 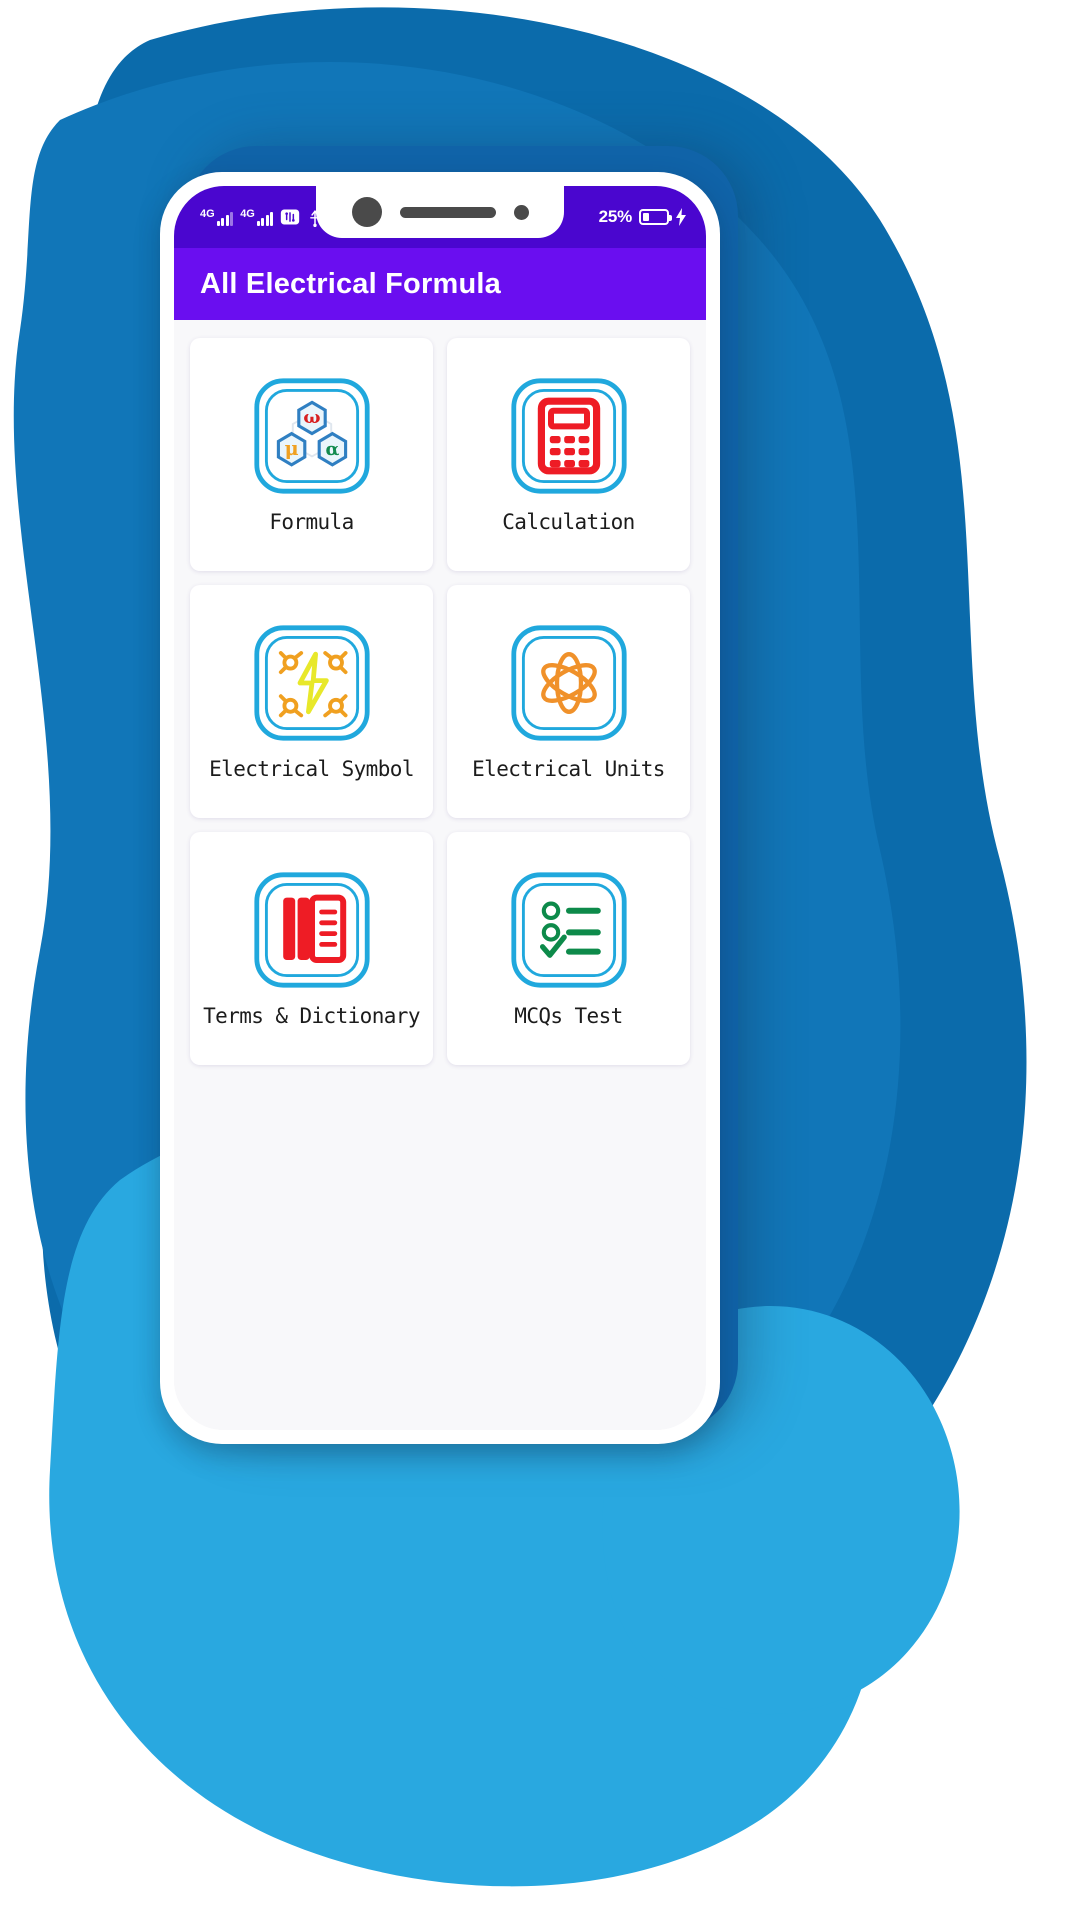 What do you see at coordinates (521, 212) in the screenshot?
I see `proximity-sensor-icon` at bounding box center [521, 212].